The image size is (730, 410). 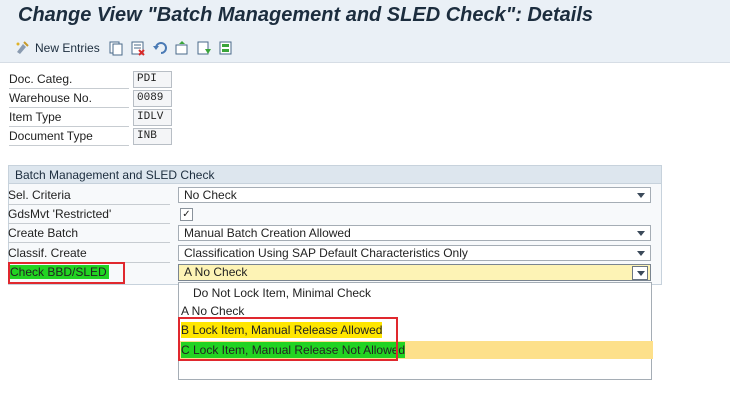 I want to click on copy-button, so click(x=116, y=48).